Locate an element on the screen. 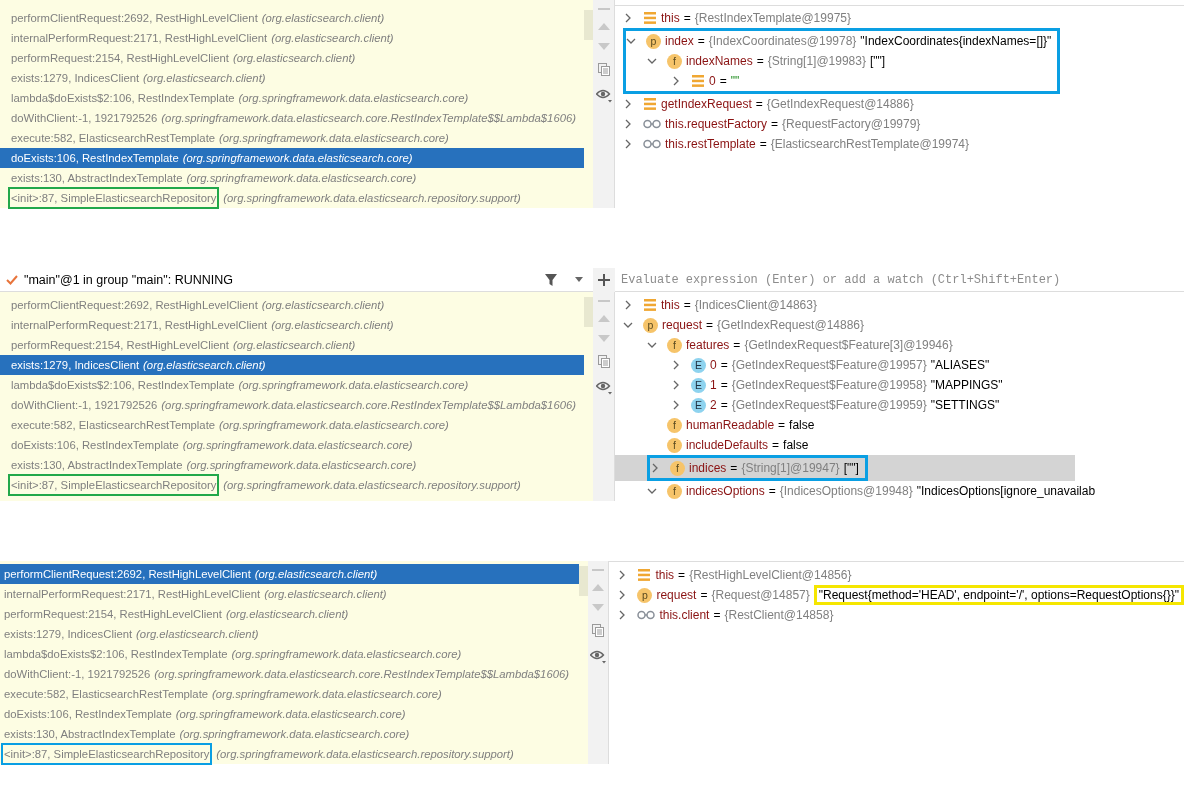  variable-type: {IndicesOptions@19948} is located at coordinates (846, 491).